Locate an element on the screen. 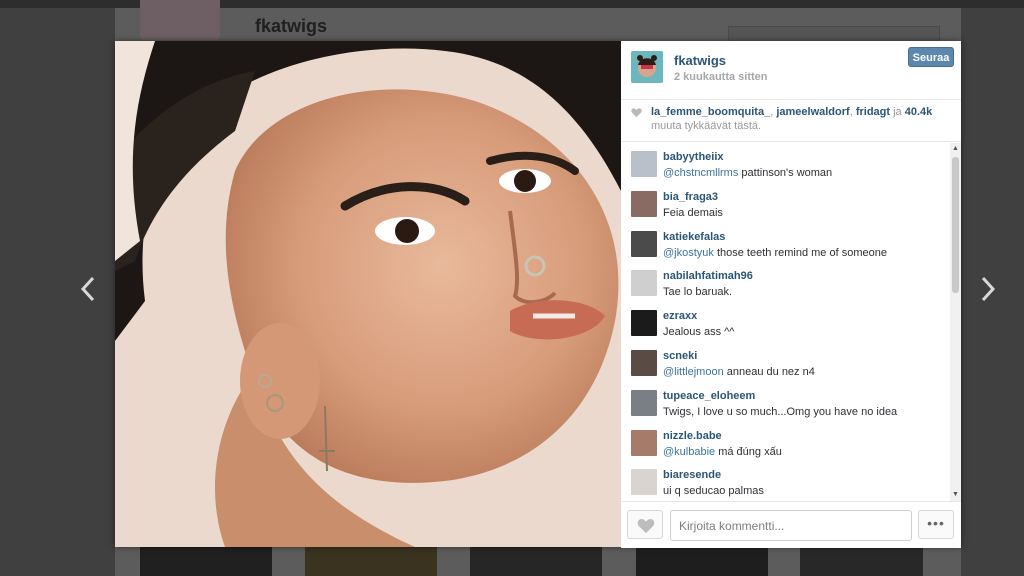  comment-item: ezraxx Jealous ass ^^ is located at coordinates (789, 328).